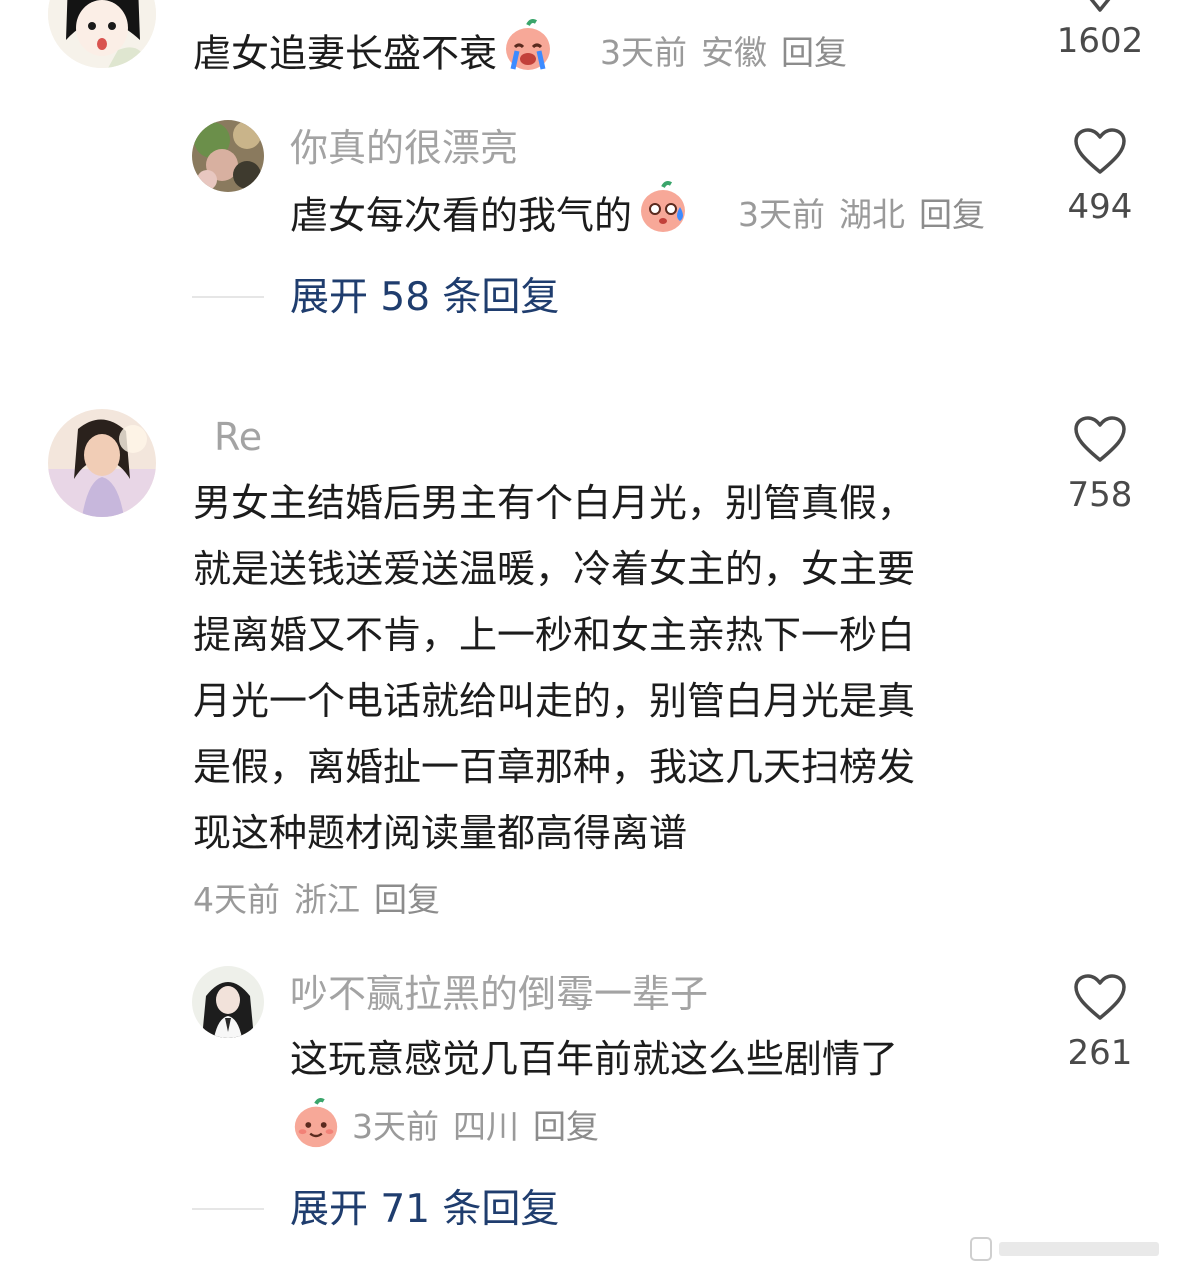 Image resolution: width=1179 pixels, height=1278 pixels. What do you see at coordinates (316, 1126) in the screenshot?
I see `smiling-peach-emoji` at bounding box center [316, 1126].